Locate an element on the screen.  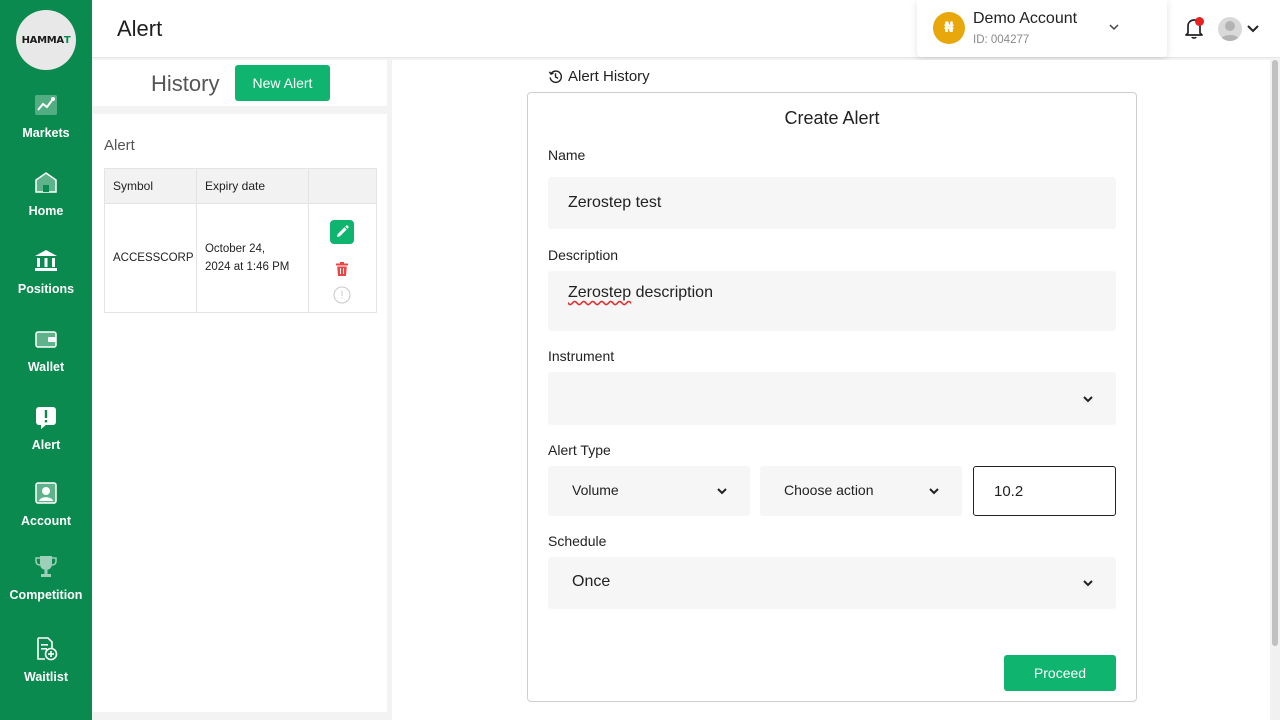
new-alert-button: New Alert is located at coordinates (282, 83).